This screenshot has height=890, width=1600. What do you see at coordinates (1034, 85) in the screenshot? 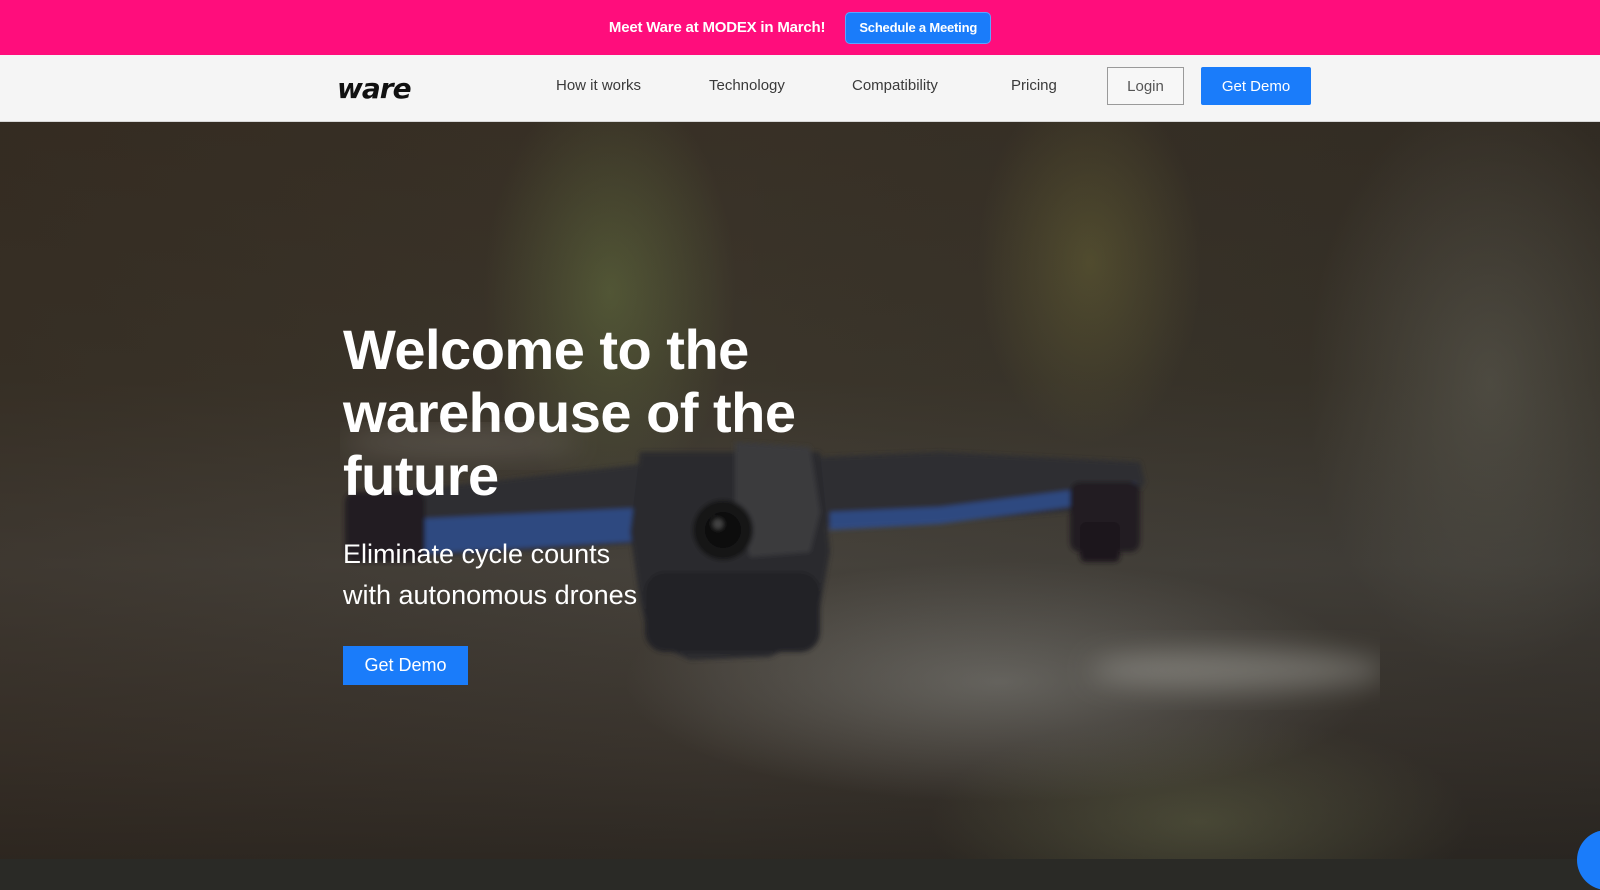
I see `nav-link-pricing: Pricing` at bounding box center [1034, 85].